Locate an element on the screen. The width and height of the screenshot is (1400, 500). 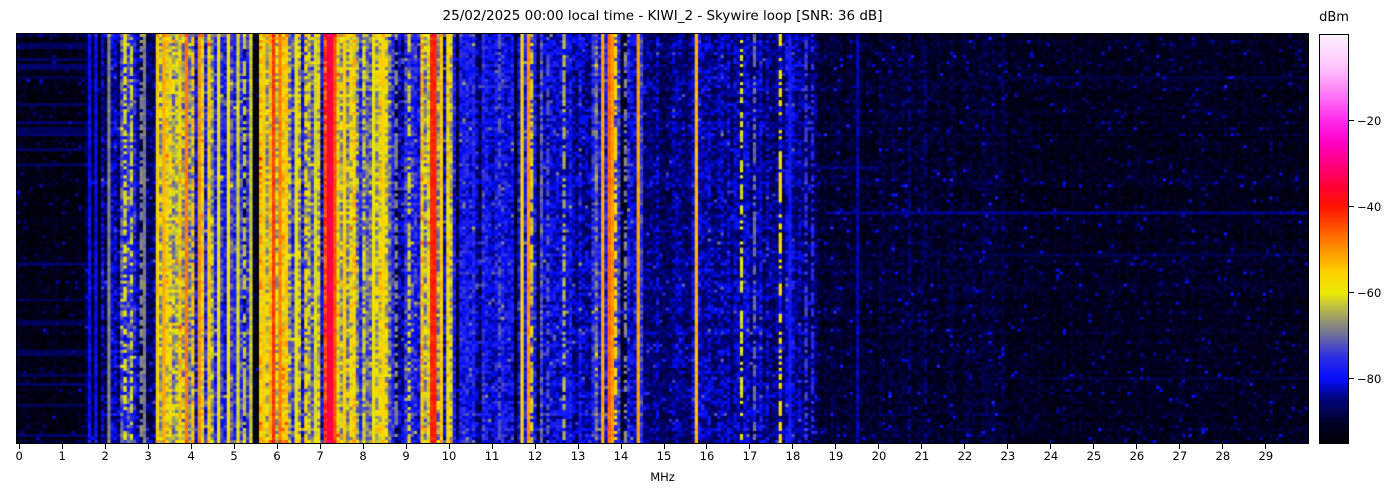
colorbar-tick-label: −60 is located at coordinates (1369, 292).